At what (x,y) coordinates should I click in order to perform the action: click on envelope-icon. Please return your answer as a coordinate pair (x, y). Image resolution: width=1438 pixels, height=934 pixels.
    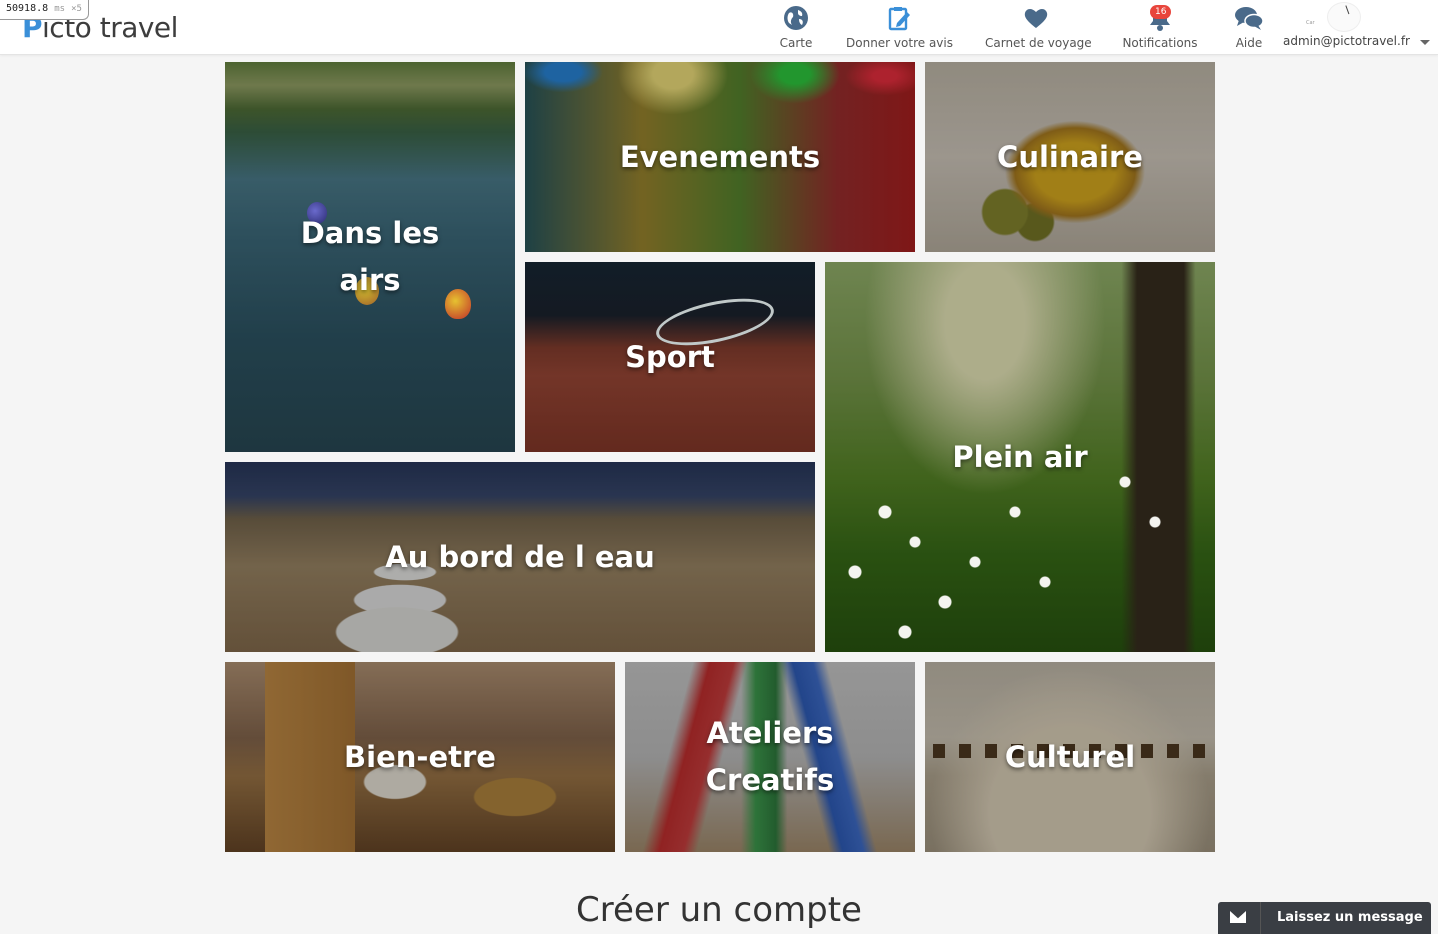
    Looking at the image, I should click on (1238, 917).